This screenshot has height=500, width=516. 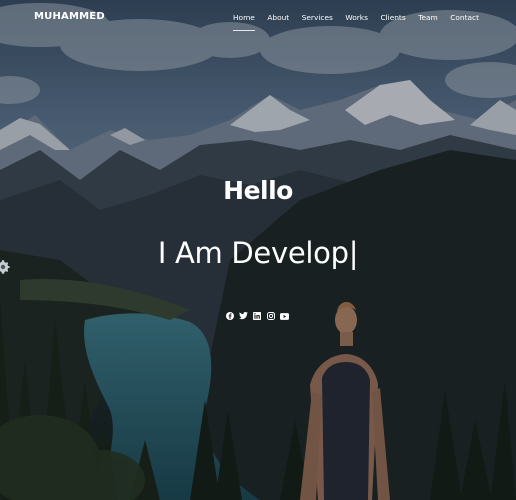 What do you see at coordinates (392, 22) in the screenshot?
I see `nav-item-clients: Clients` at bounding box center [392, 22].